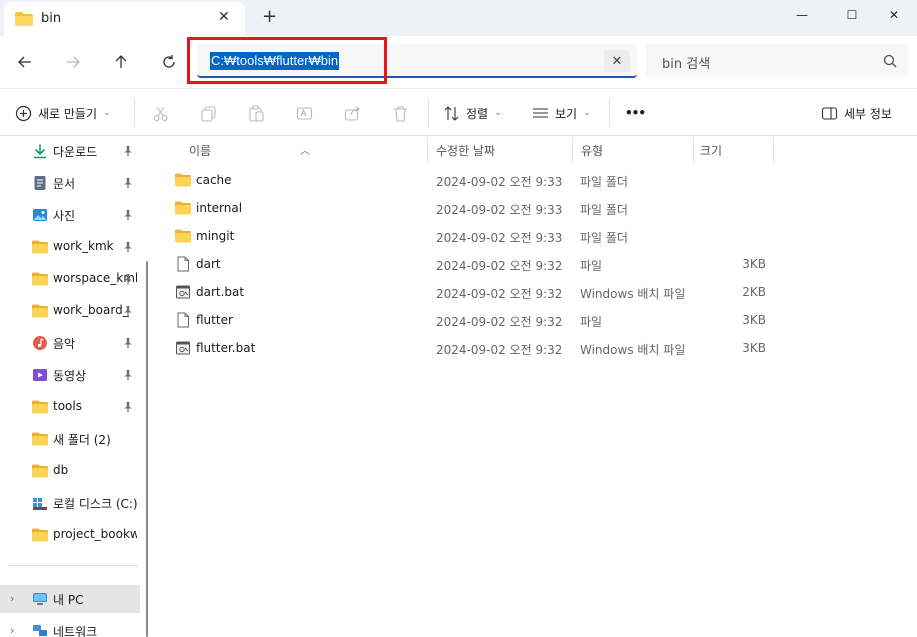  I want to click on file-row: cache 2024-09-02 오전 9:33 파일 폴더, so click(536, 180).